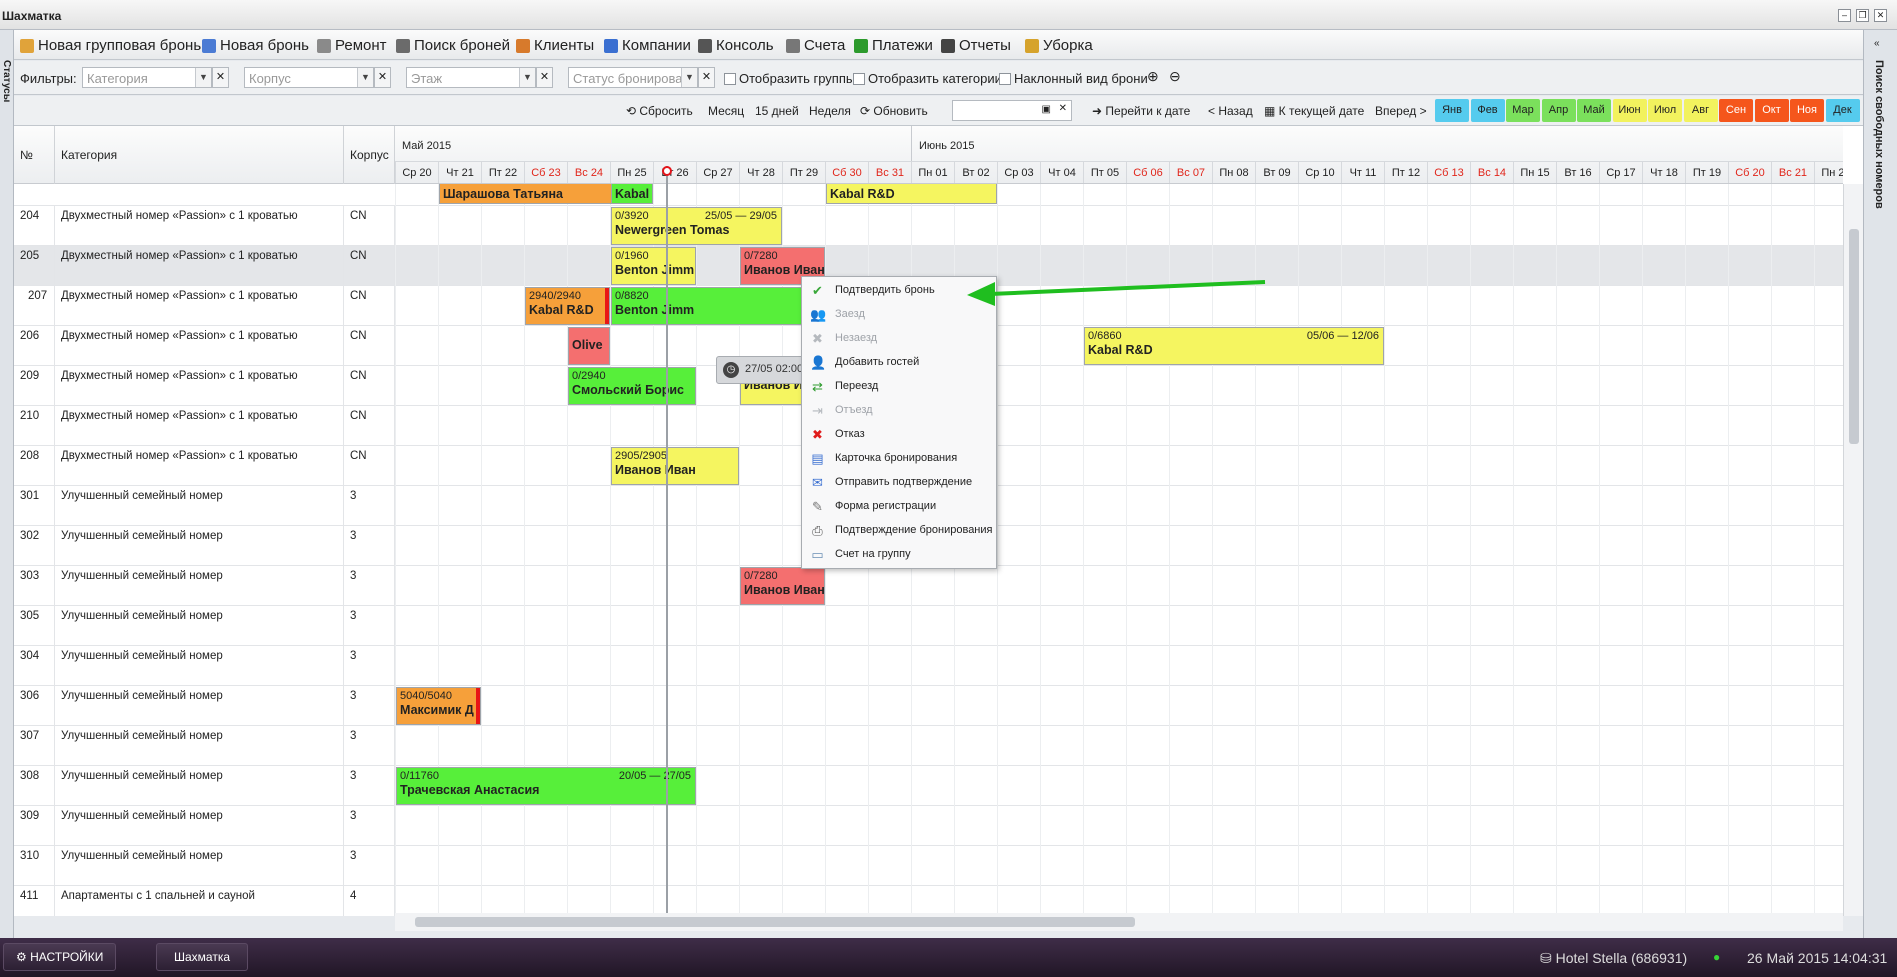  Describe the element at coordinates (1230, 111) in the screenshot. I see `back-button: < Назад` at that location.